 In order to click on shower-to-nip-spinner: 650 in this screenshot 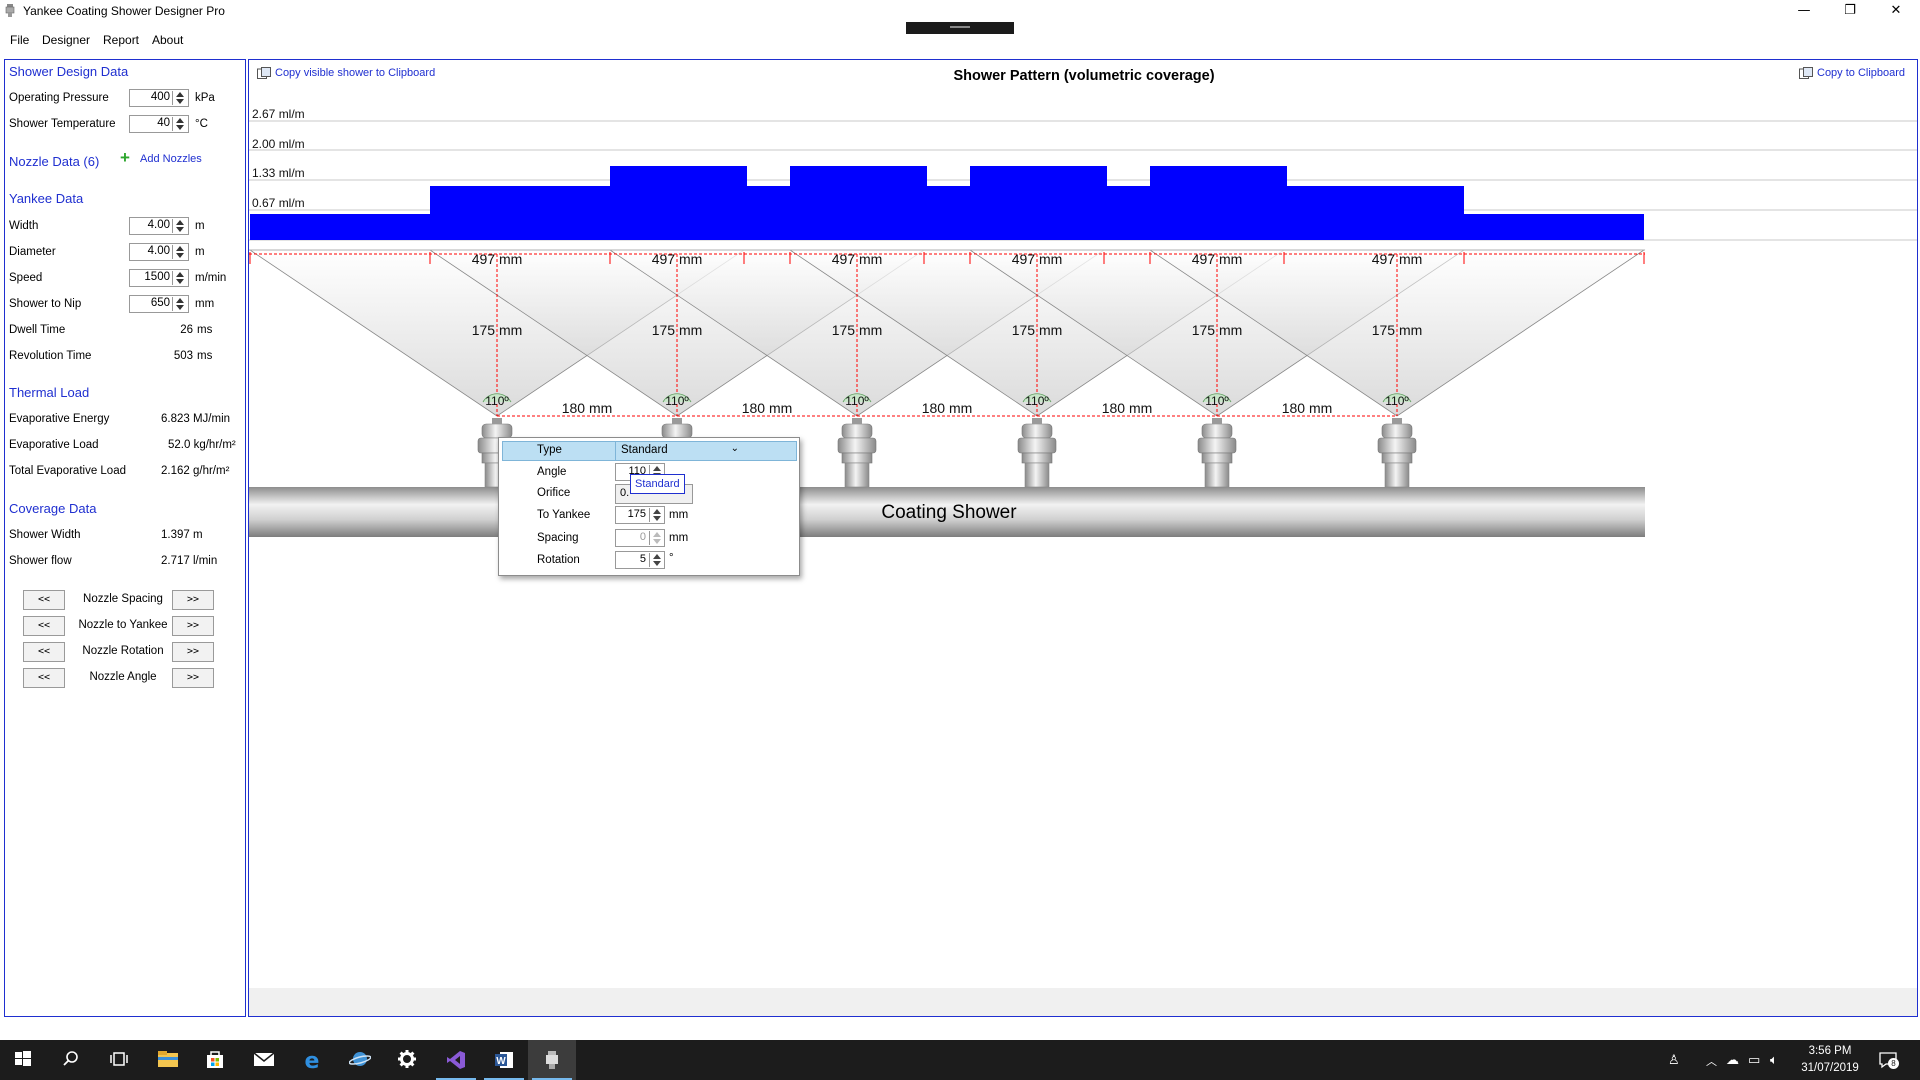, I will do `click(159, 304)`.